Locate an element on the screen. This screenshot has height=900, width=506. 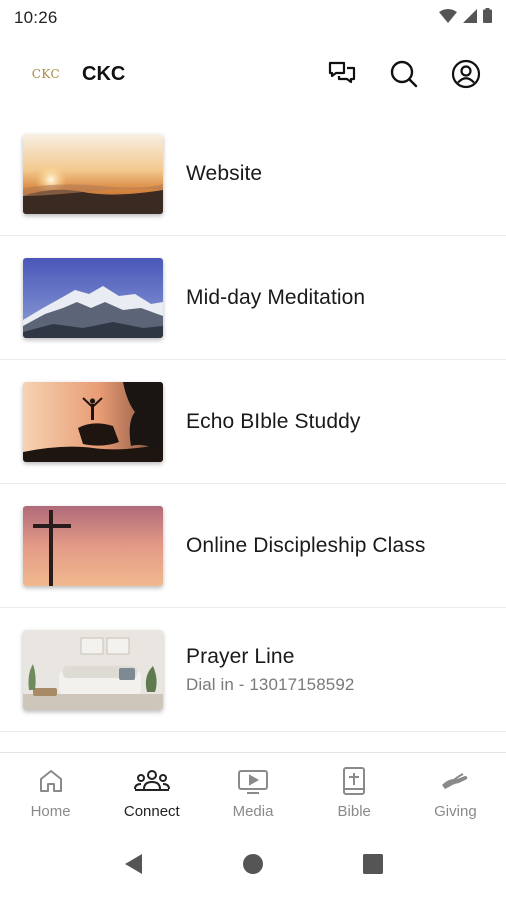
thumbnail-sunset is located at coordinates (93, 173).